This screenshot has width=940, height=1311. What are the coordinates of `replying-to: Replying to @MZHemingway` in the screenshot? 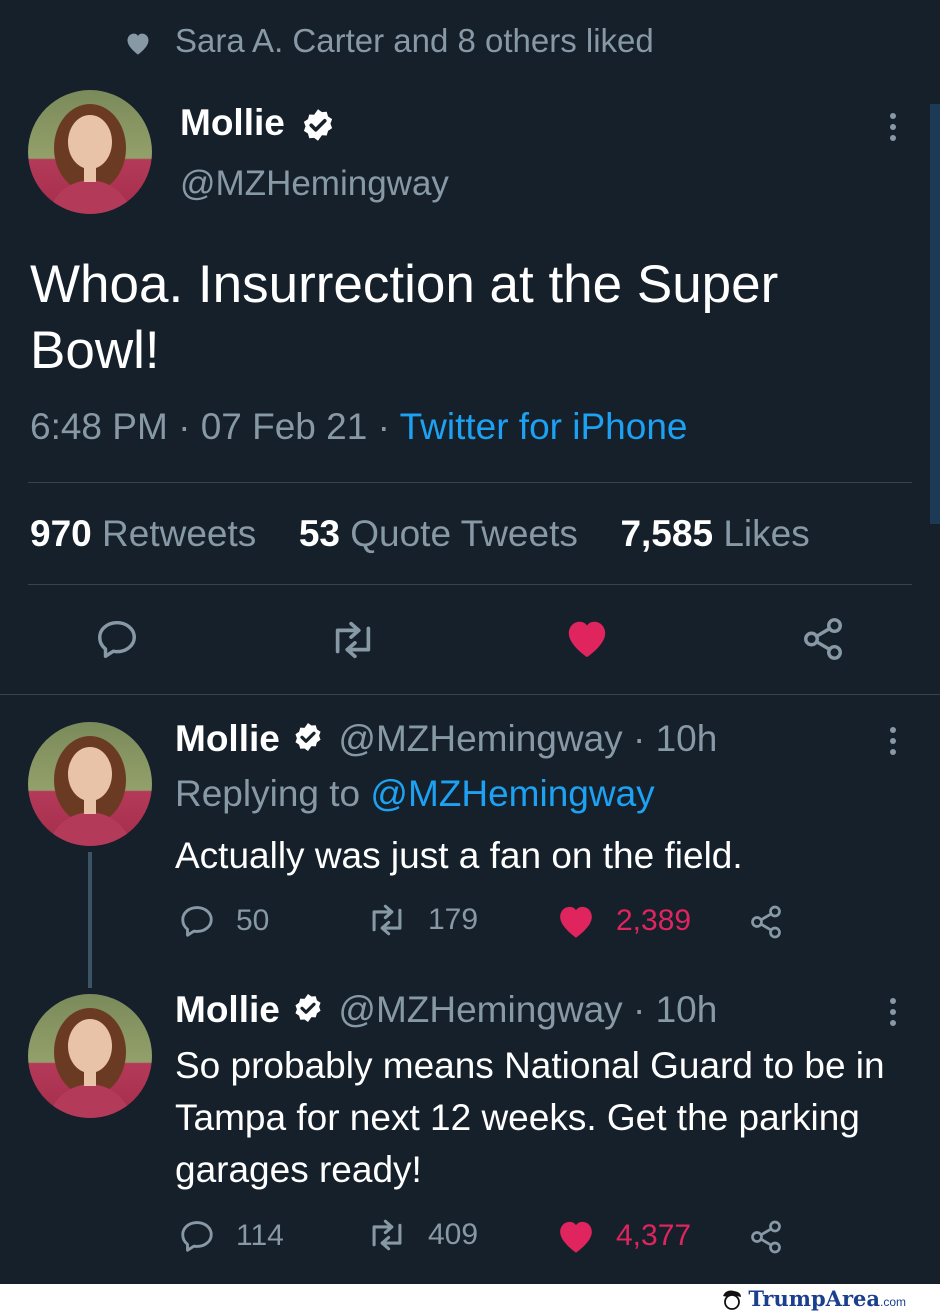 It's located at (415, 794).